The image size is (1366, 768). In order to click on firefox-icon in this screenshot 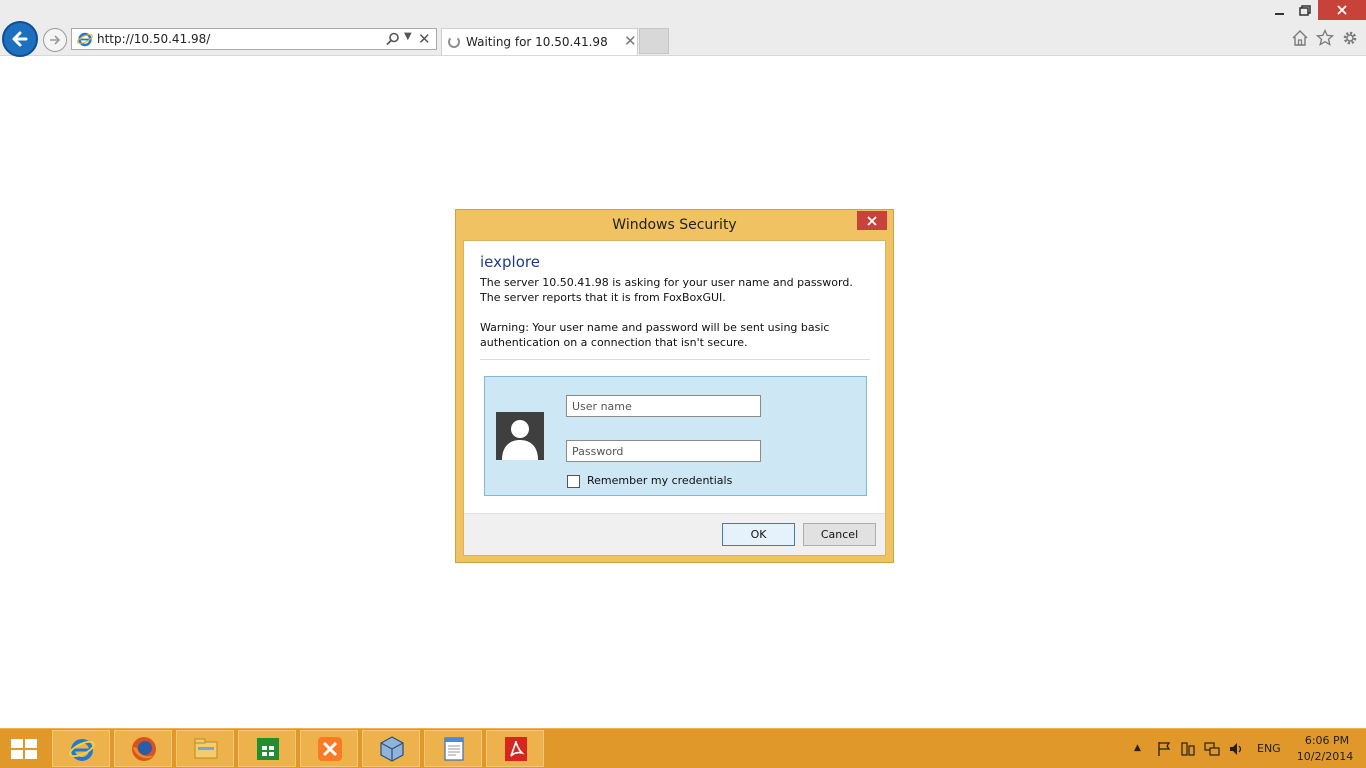, I will do `click(144, 749)`.